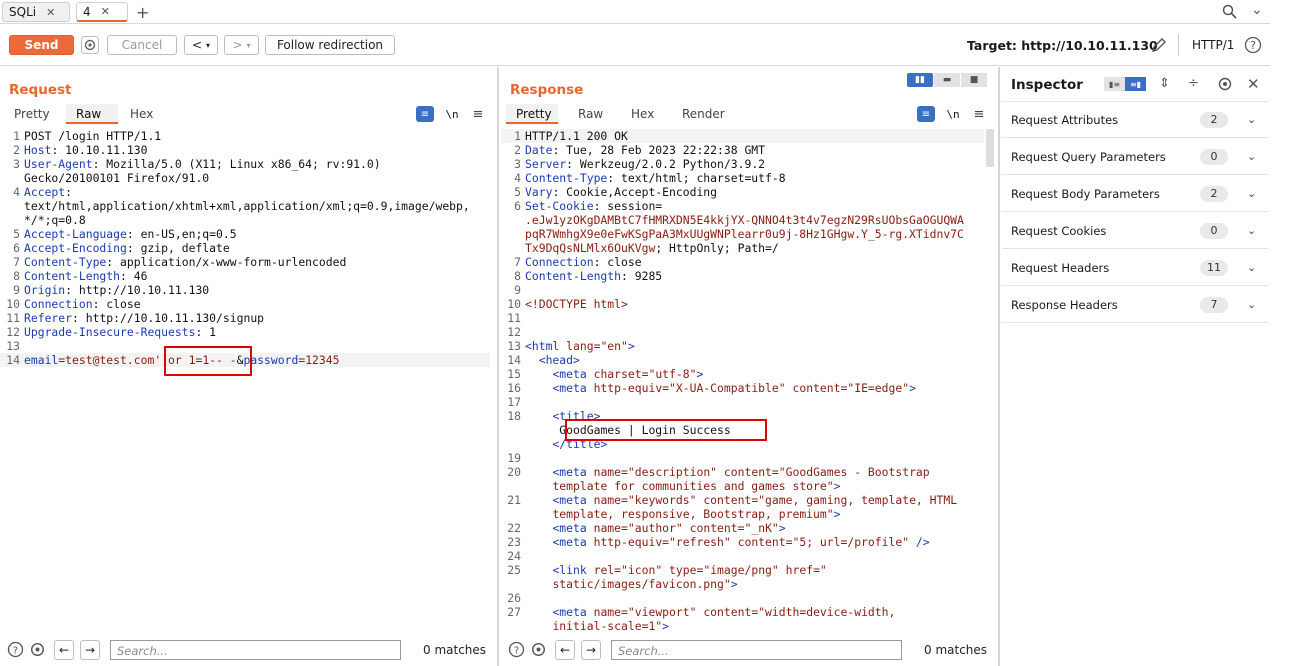 The height and width of the screenshot is (666, 1298). I want to click on response-tab-render: Render, so click(703, 114).